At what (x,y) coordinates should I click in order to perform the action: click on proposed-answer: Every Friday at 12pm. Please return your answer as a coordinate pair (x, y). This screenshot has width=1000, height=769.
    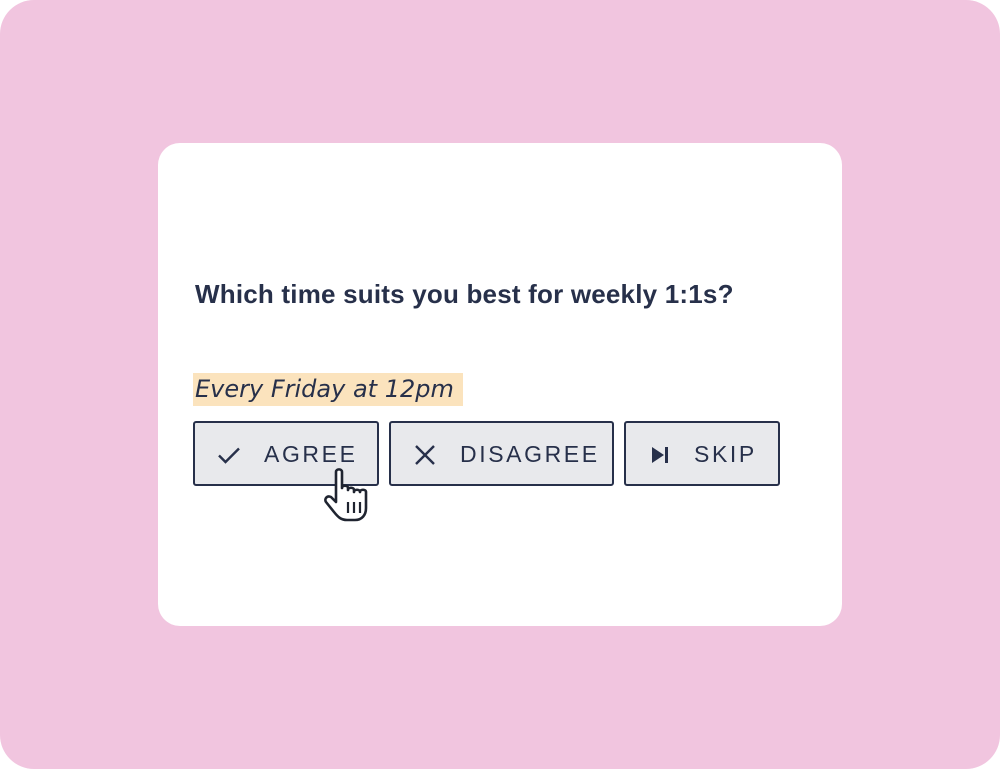
    Looking at the image, I should click on (328, 389).